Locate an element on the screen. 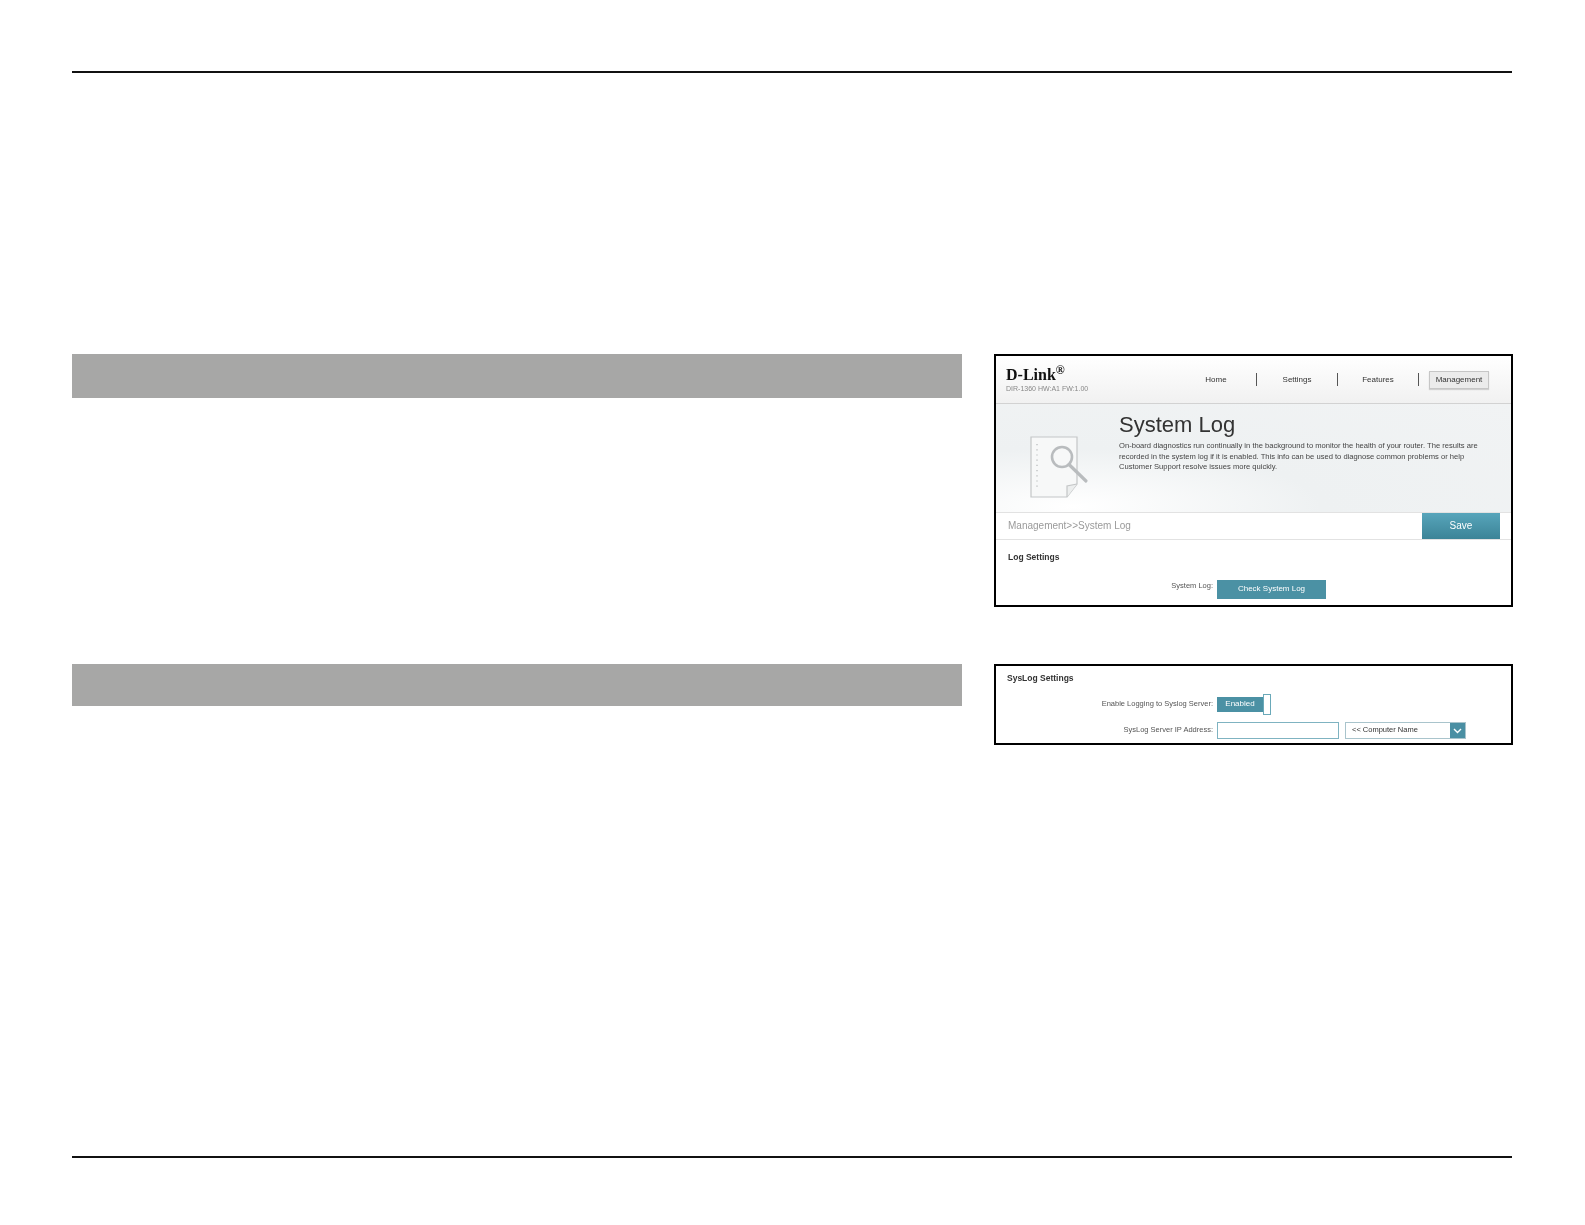 The image size is (1585, 1225). nav-tab: Settings is located at coordinates (1297, 379).